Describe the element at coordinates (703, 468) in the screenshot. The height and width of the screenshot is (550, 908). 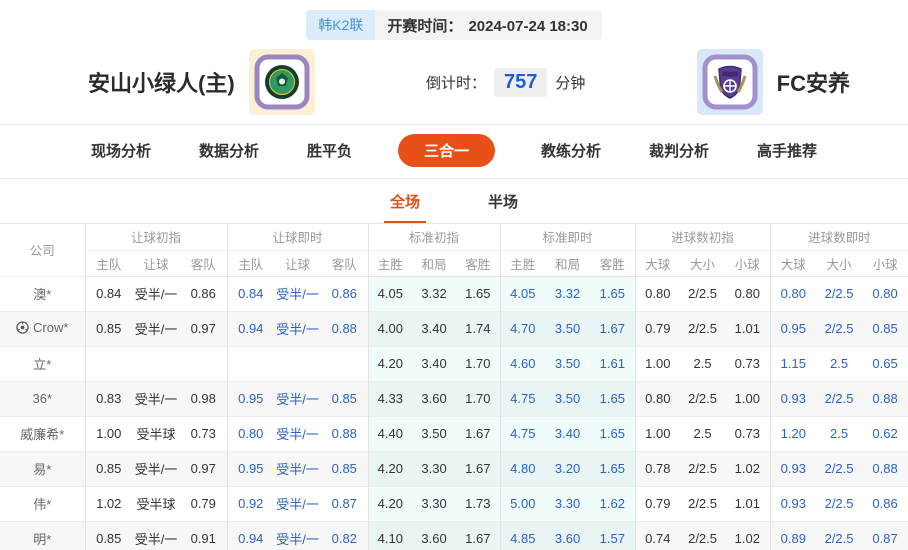
I see `odds-cell-goal_init-2: 2/2.5` at that location.